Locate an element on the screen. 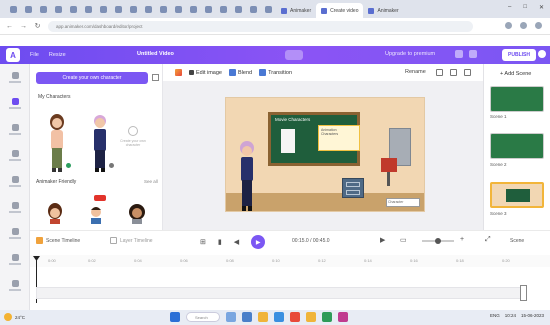 The width and height of the screenshot is (550, 325). back-icon: ← is located at coordinates (9, 26).